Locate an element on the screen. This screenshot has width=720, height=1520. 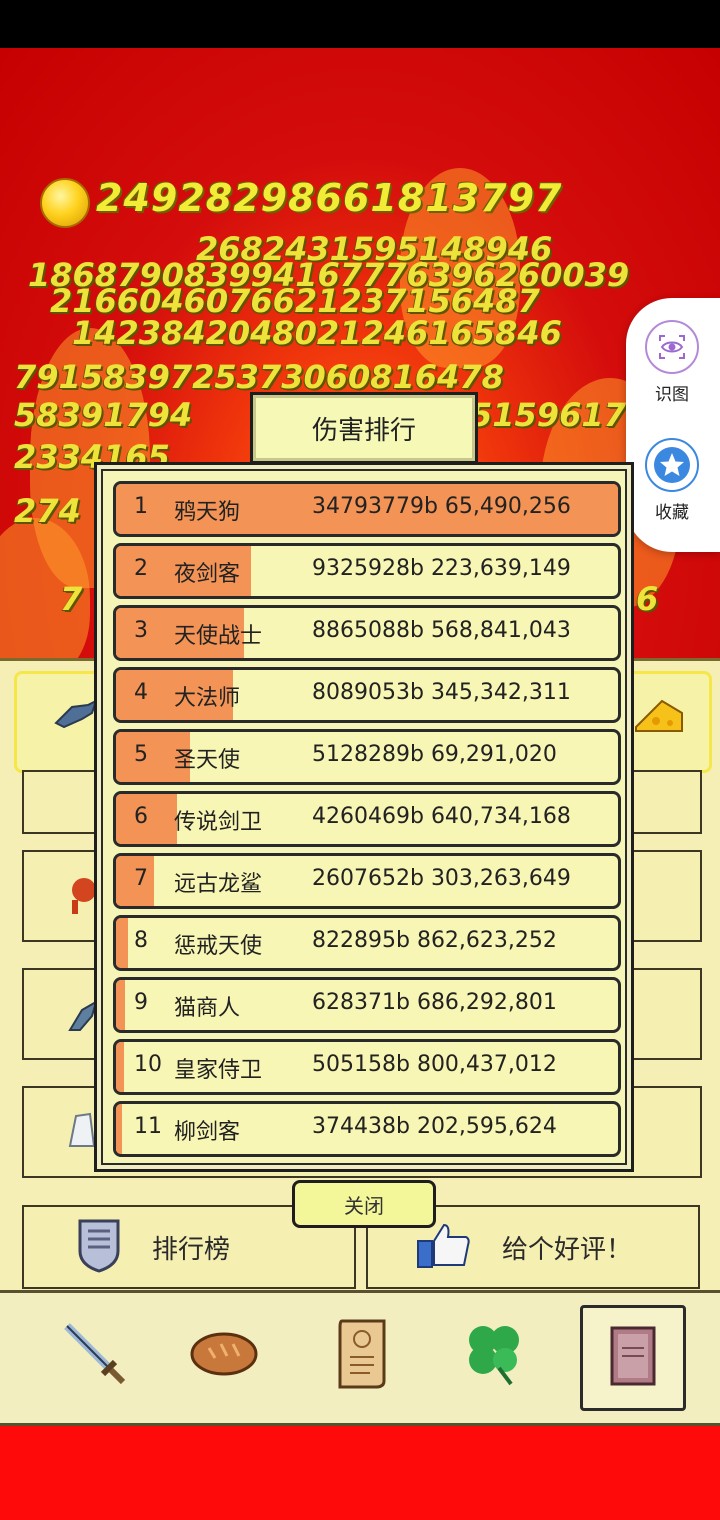
hero-name: 夜剑客 is located at coordinates (207, 574).